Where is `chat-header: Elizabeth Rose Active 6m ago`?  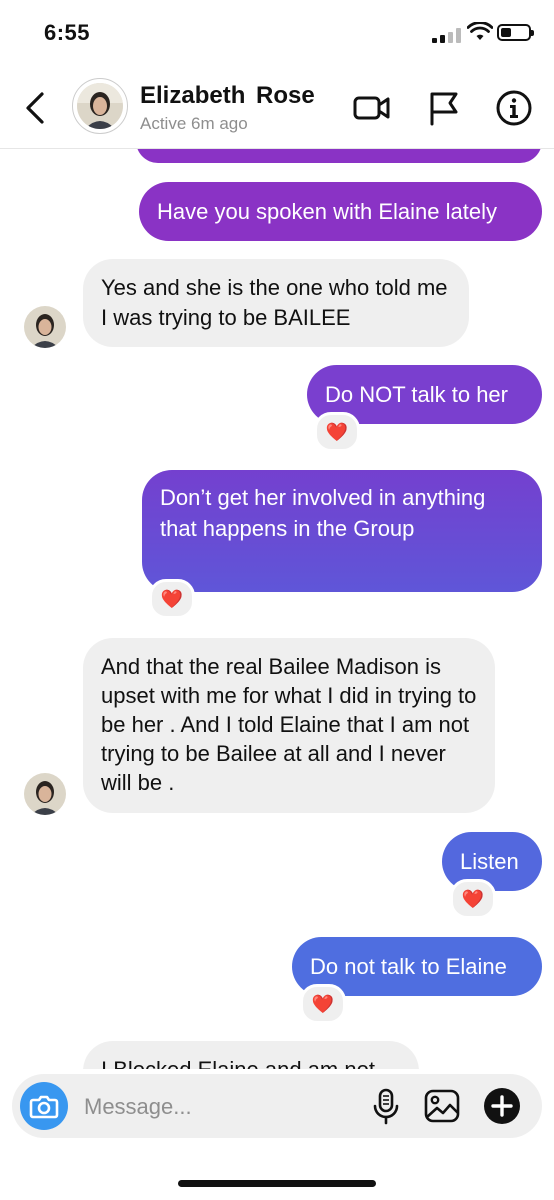
chat-header: Elizabeth Rose Active 6m ago is located at coordinates (277, 109).